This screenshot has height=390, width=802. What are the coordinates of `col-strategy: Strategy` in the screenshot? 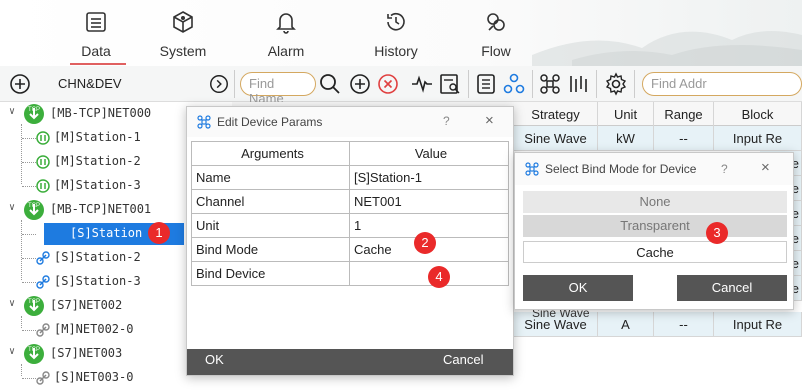 It's located at (556, 114).